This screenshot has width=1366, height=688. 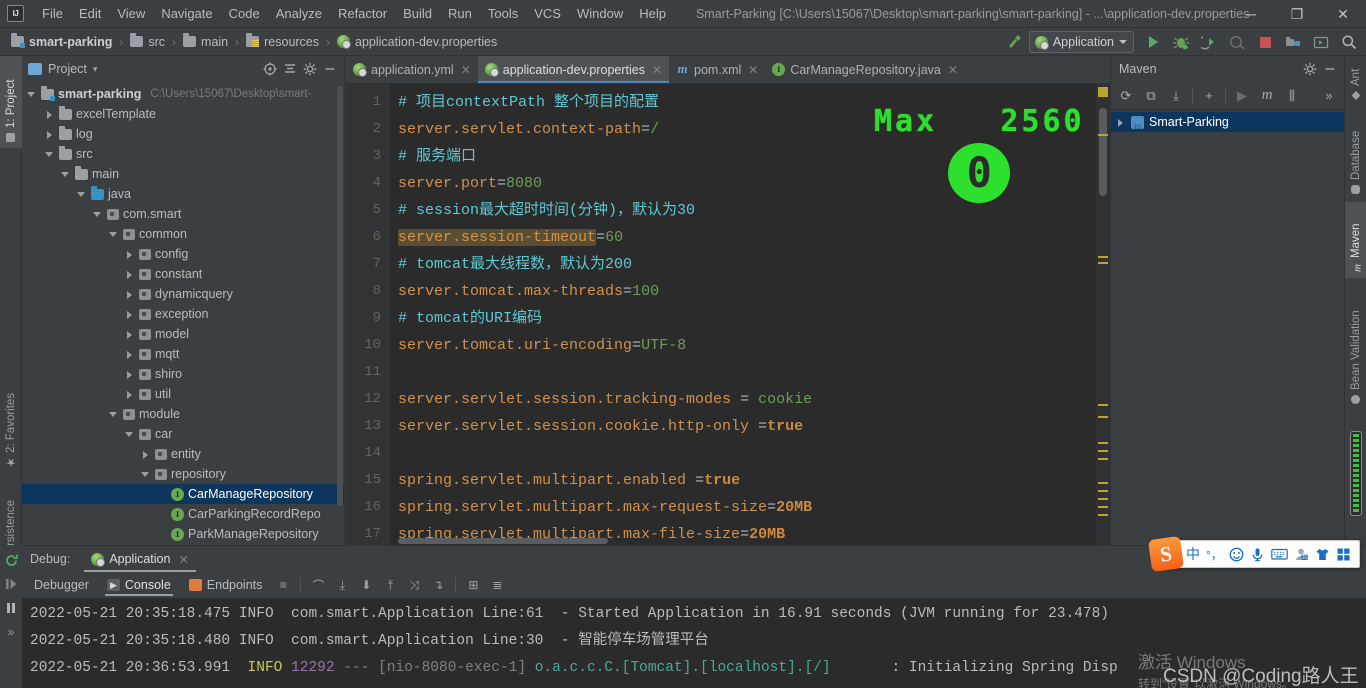 What do you see at coordinates (318, 585) in the screenshot?
I see `step-over-icon: ⌒` at bounding box center [318, 585].